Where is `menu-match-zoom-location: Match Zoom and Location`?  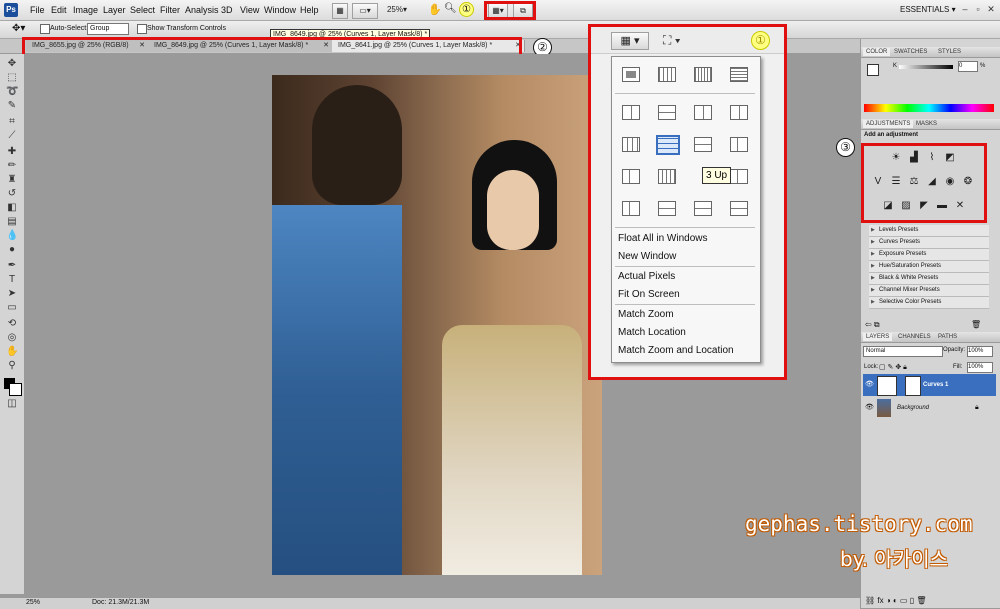 menu-match-zoom-location: Match Zoom and Location is located at coordinates (676, 350).